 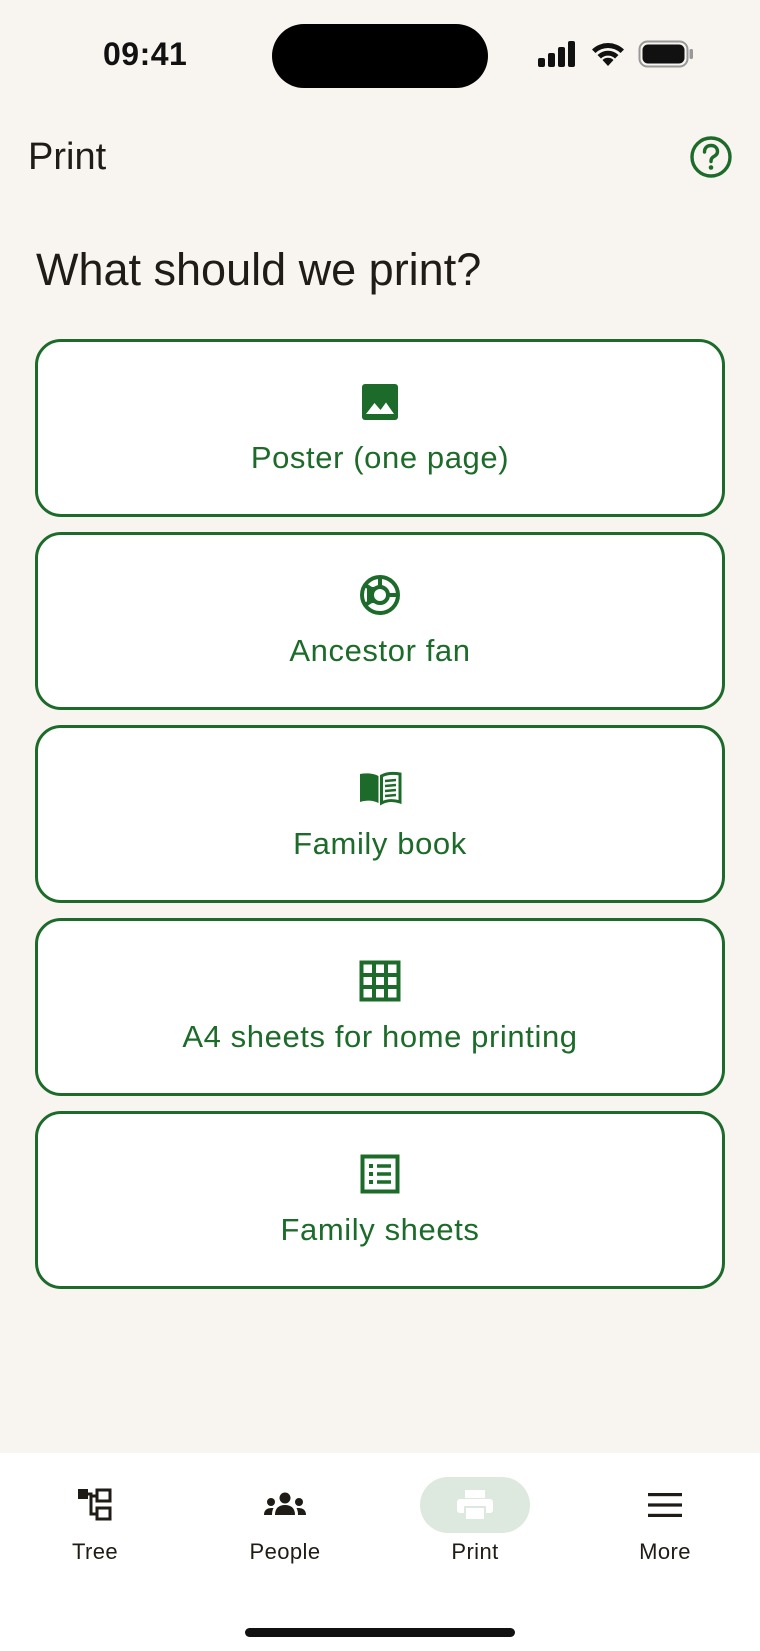 What do you see at coordinates (380, 160) in the screenshot?
I see `app-bar: Print` at bounding box center [380, 160].